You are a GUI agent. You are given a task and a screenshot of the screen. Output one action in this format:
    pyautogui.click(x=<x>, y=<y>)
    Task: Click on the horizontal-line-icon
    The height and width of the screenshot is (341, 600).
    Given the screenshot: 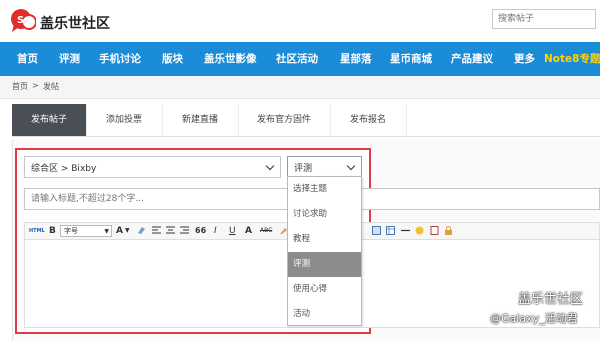 What is the action you would take?
    pyautogui.click(x=405, y=230)
    